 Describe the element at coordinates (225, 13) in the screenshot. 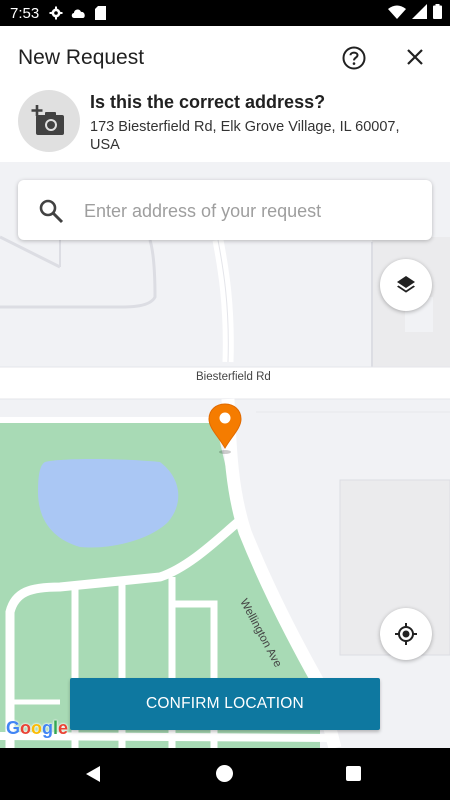

I see `status-bar: 7:53` at that location.